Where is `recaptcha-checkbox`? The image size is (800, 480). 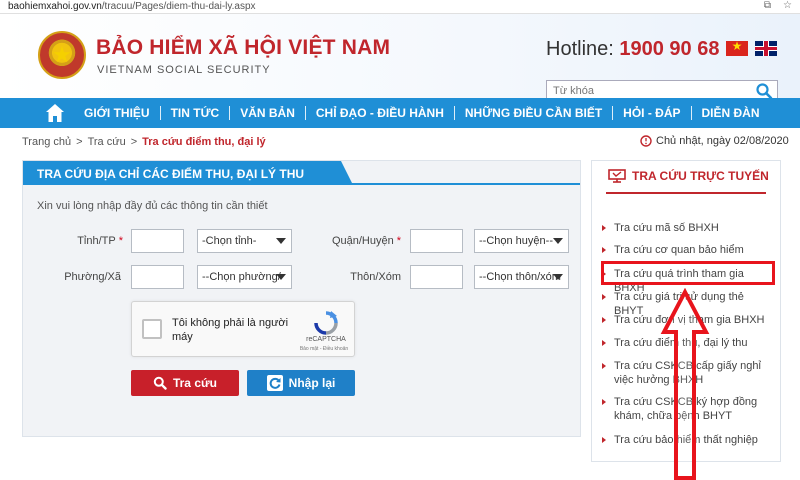
recaptcha-checkbox is located at coordinates (152, 329).